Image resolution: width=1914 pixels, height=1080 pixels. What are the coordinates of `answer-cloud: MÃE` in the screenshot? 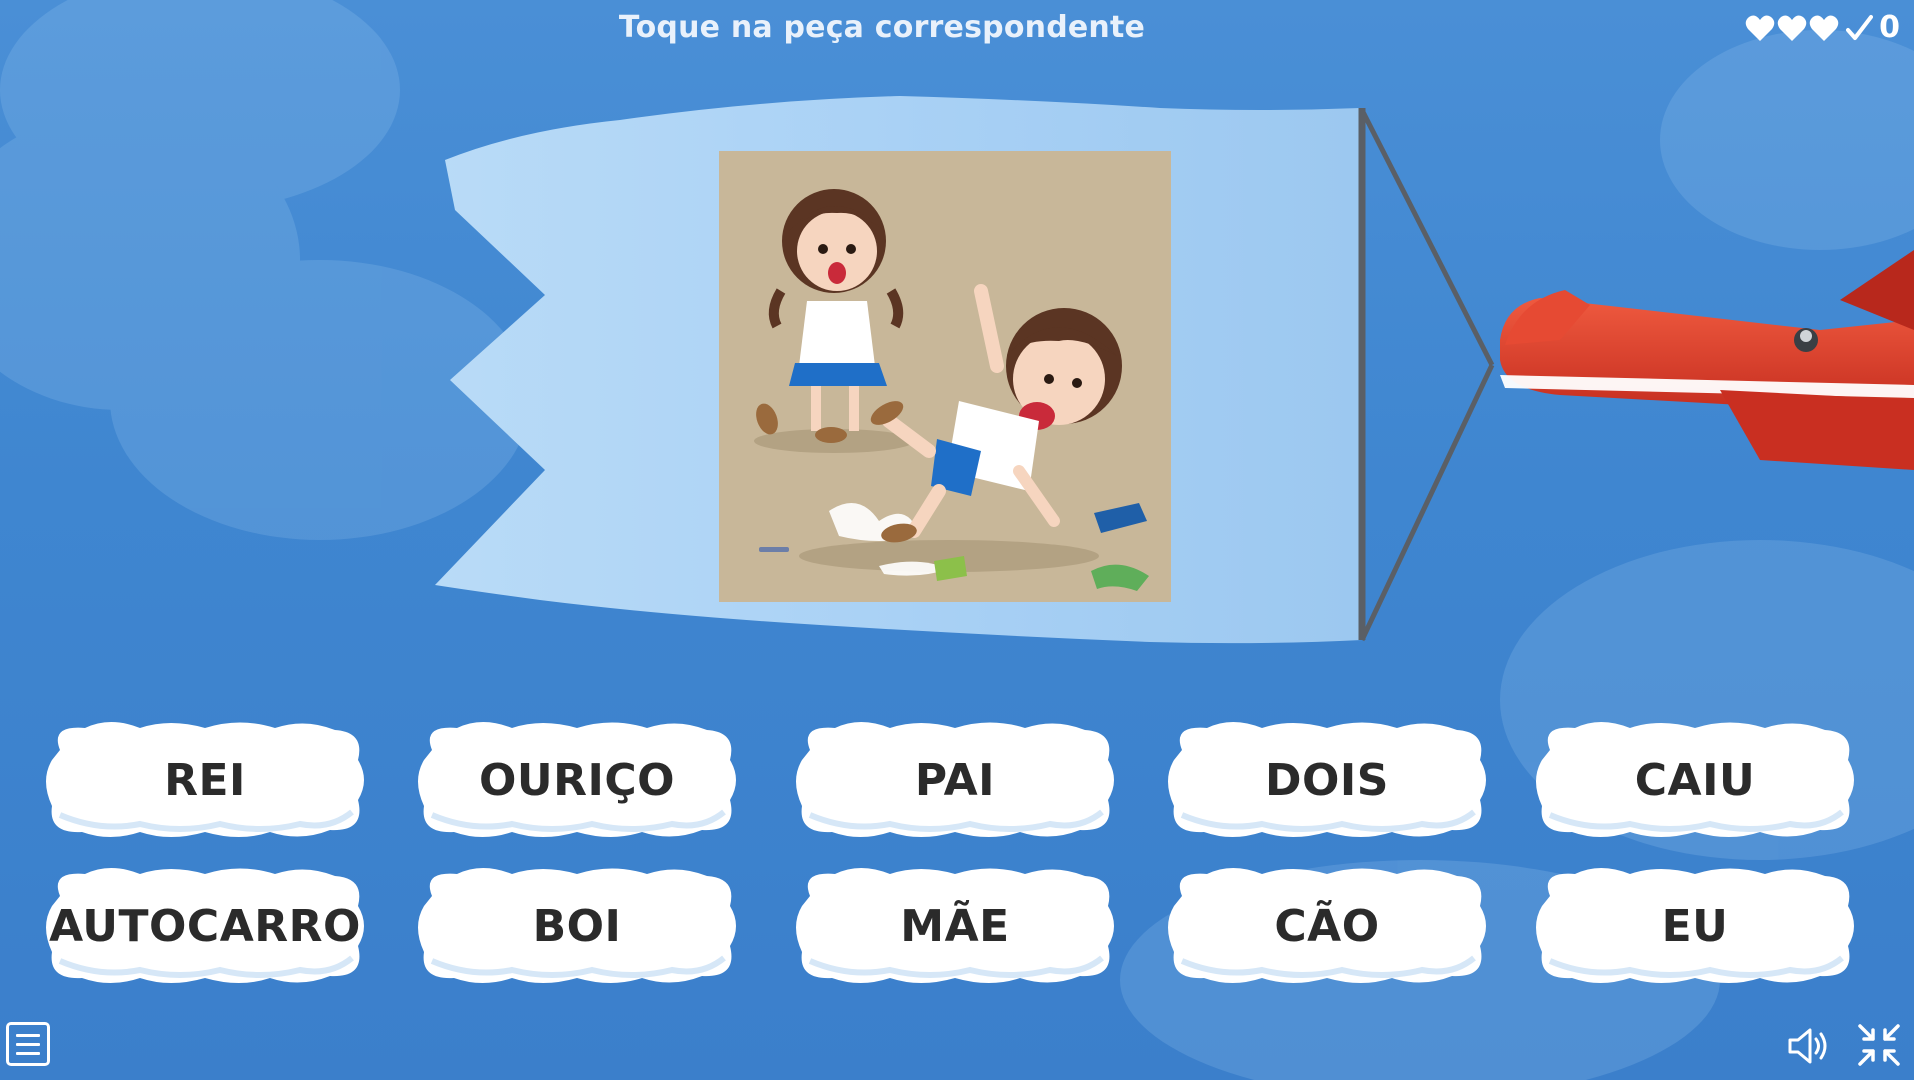 It's located at (955, 926).